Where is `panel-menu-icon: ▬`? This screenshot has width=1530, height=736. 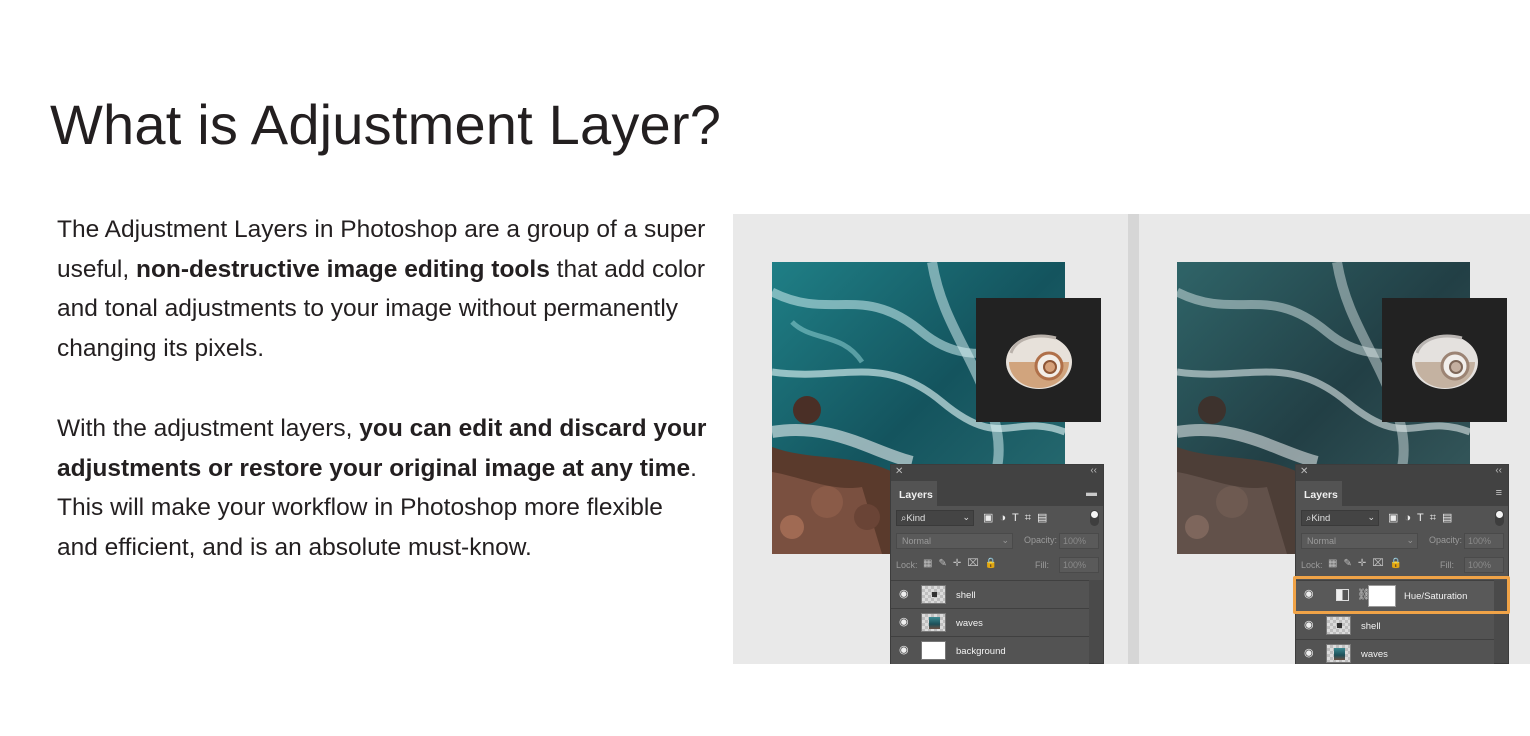 panel-menu-icon: ▬ is located at coordinates (1091, 493).